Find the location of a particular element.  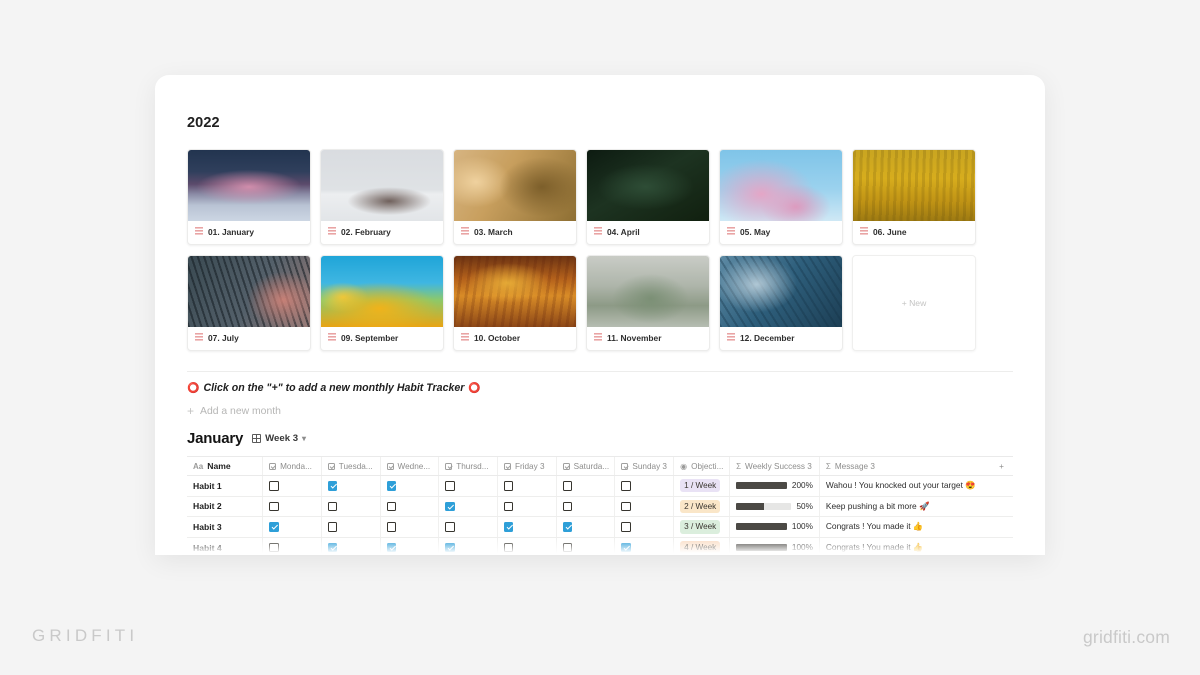

month-card: 05. May is located at coordinates (781, 197).